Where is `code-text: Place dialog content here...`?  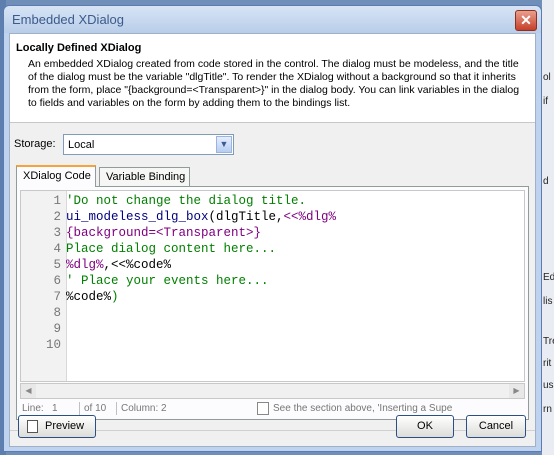 code-text: Place dialog content here... is located at coordinates (171, 249).